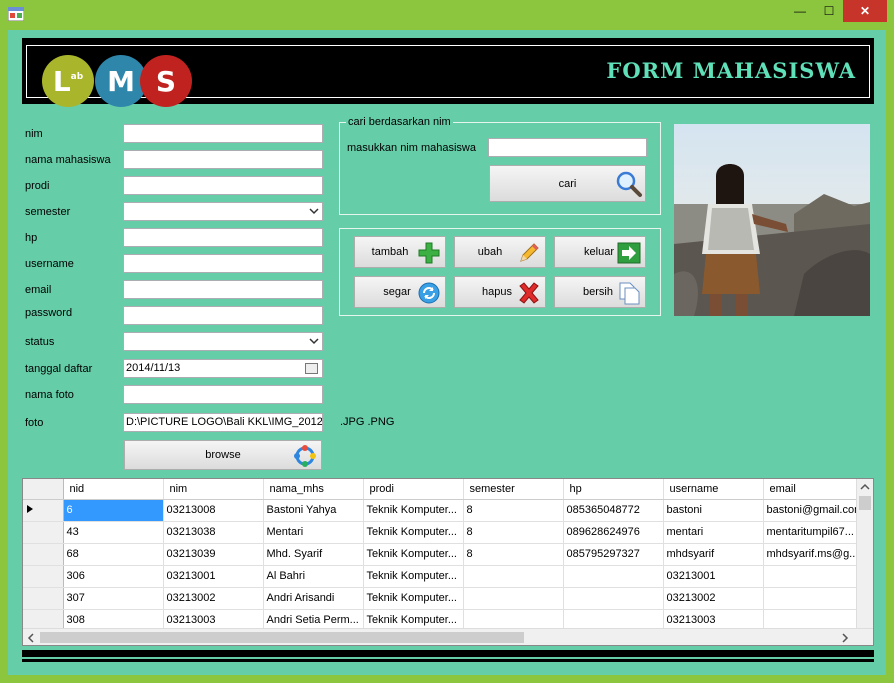 This screenshot has height=683, width=894. I want to click on nim-input, so click(223, 133).